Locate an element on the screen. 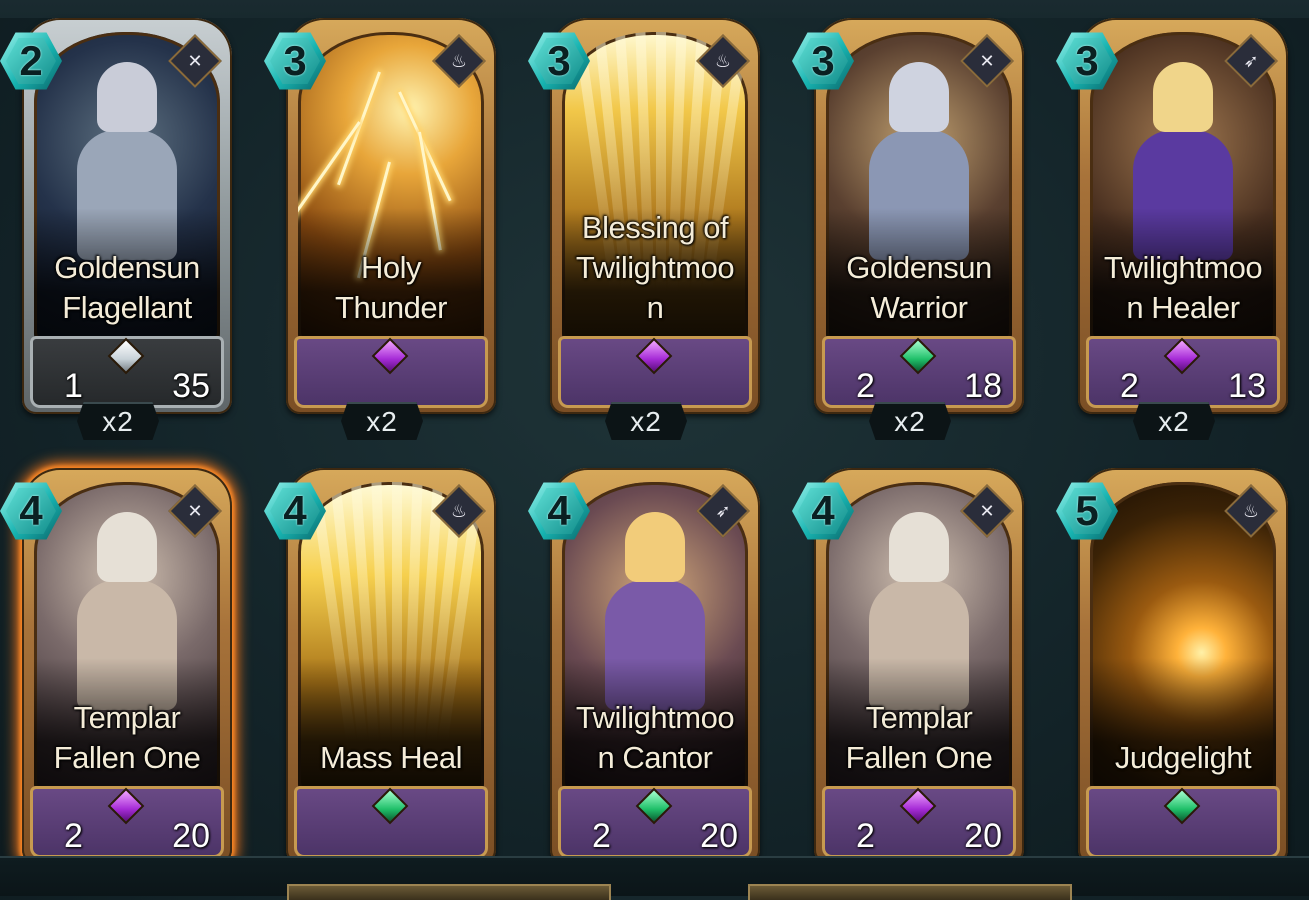  card-name: Judgelight is located at coordinates (1183, 757).